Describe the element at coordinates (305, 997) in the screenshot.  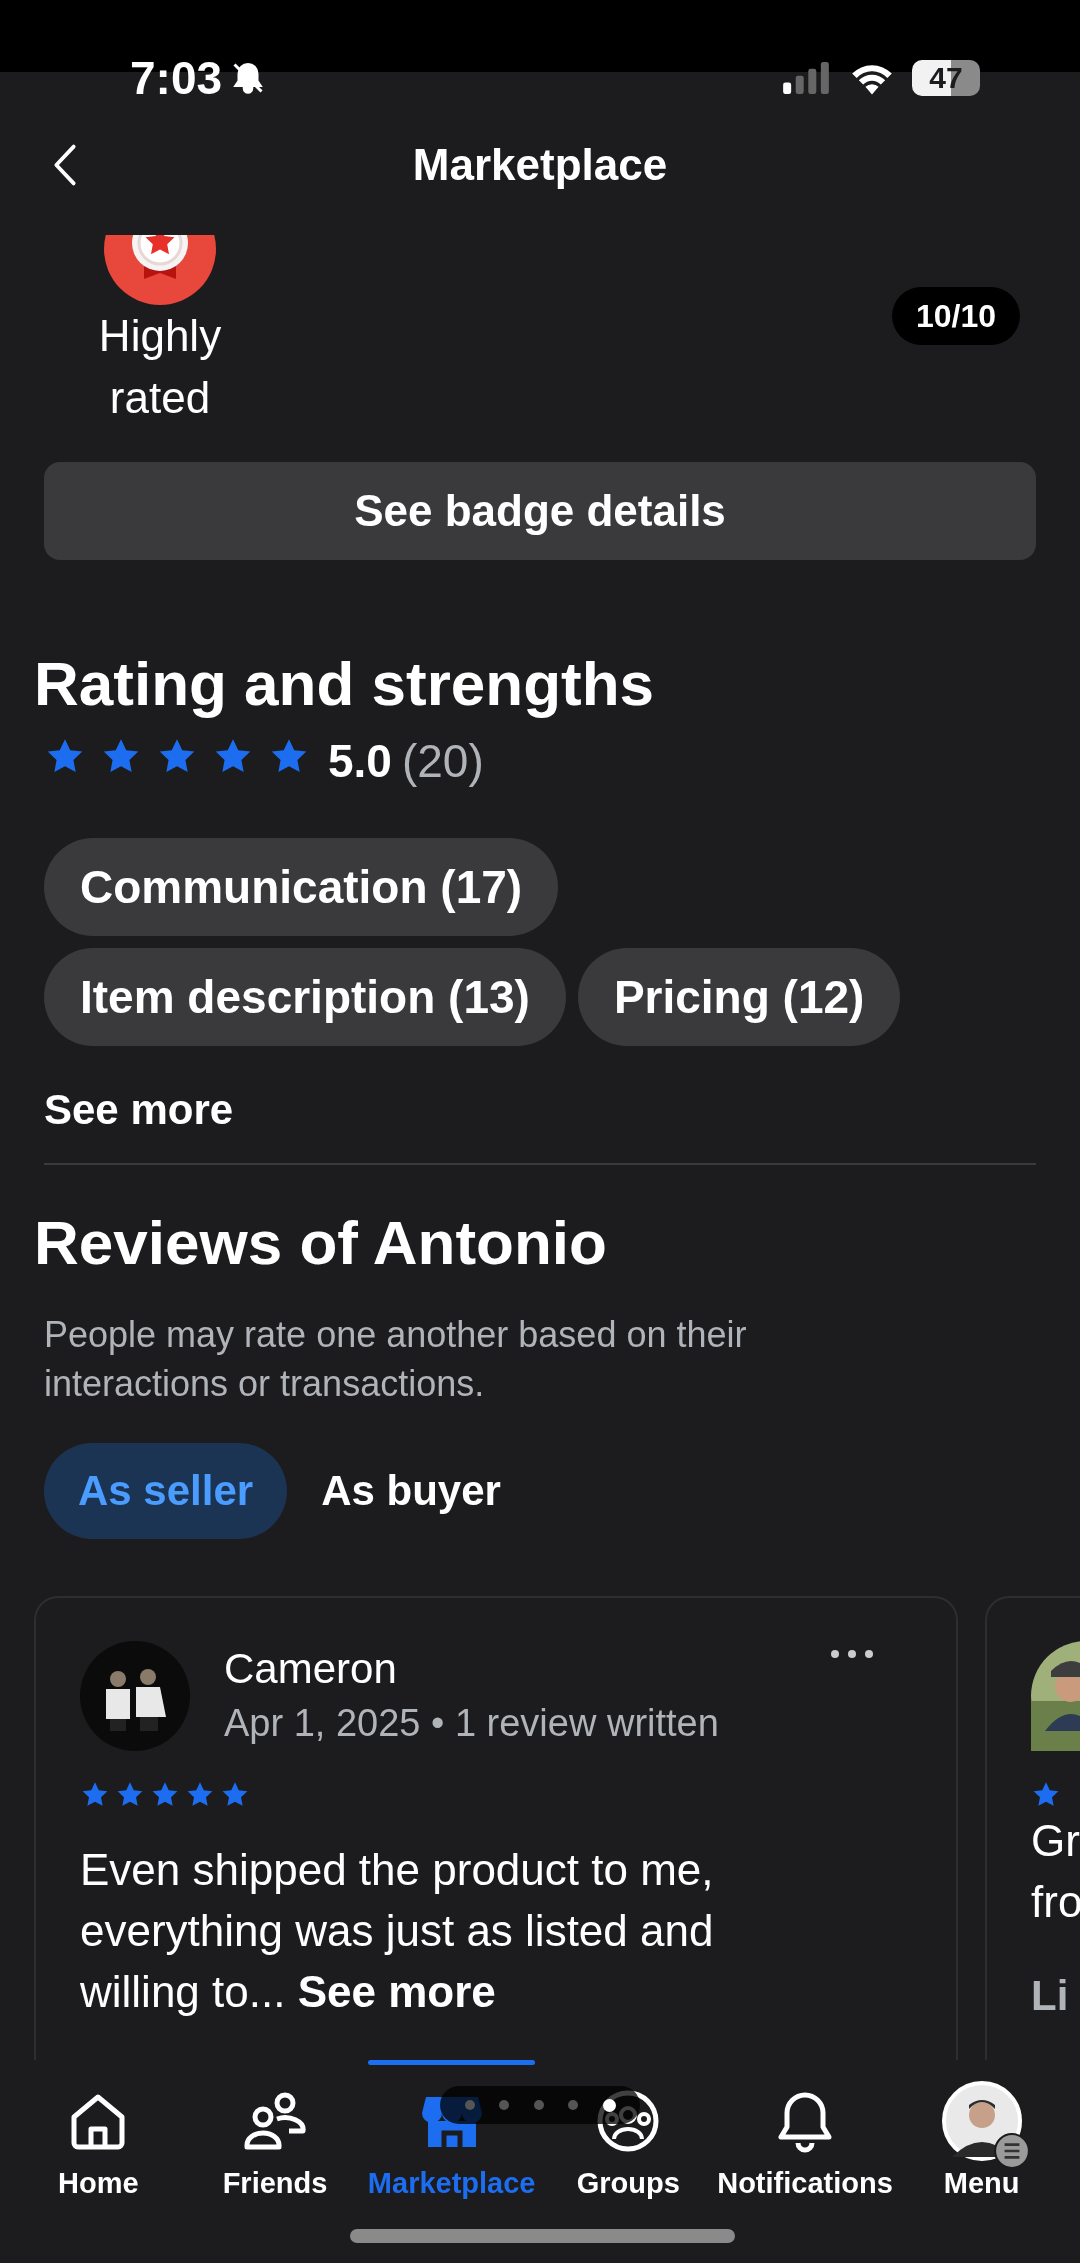
I see `strength-chip: Item description (13)` at that location.